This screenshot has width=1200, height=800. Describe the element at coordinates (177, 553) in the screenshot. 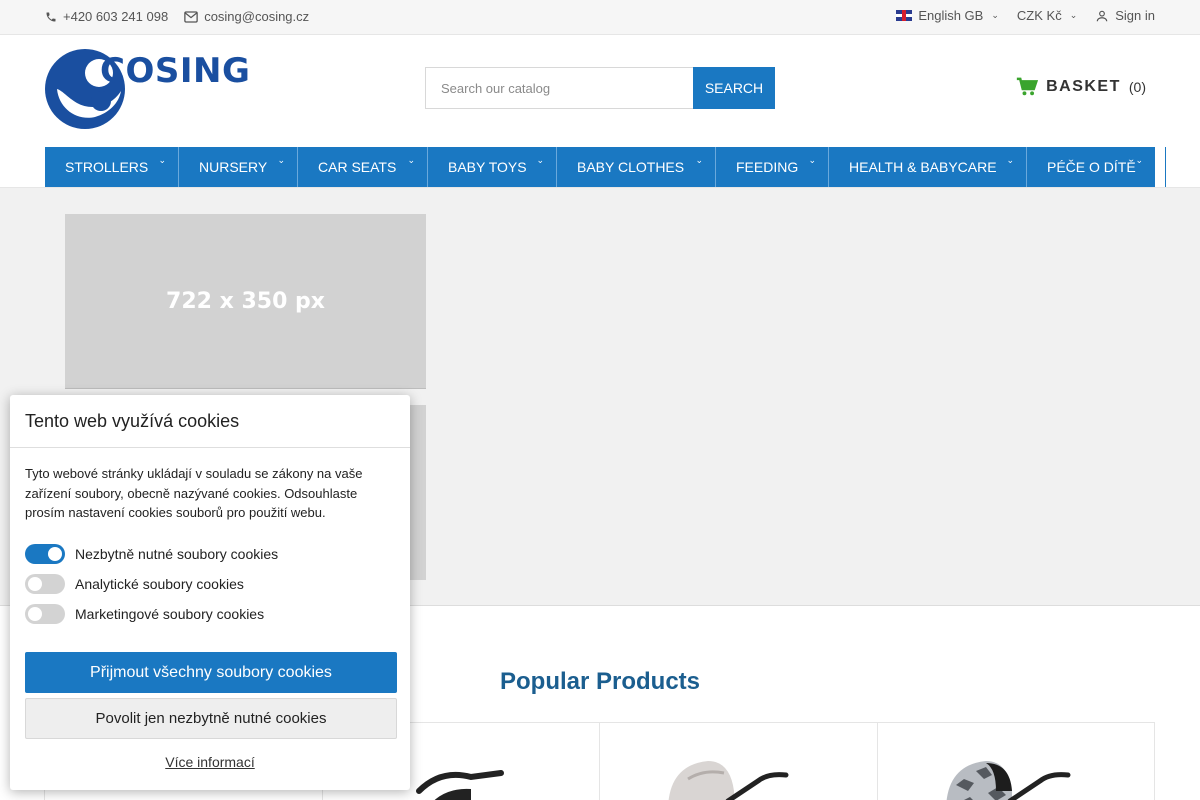

I see `toggle-label: Nezbytně nutné soubory cookies` at that location.